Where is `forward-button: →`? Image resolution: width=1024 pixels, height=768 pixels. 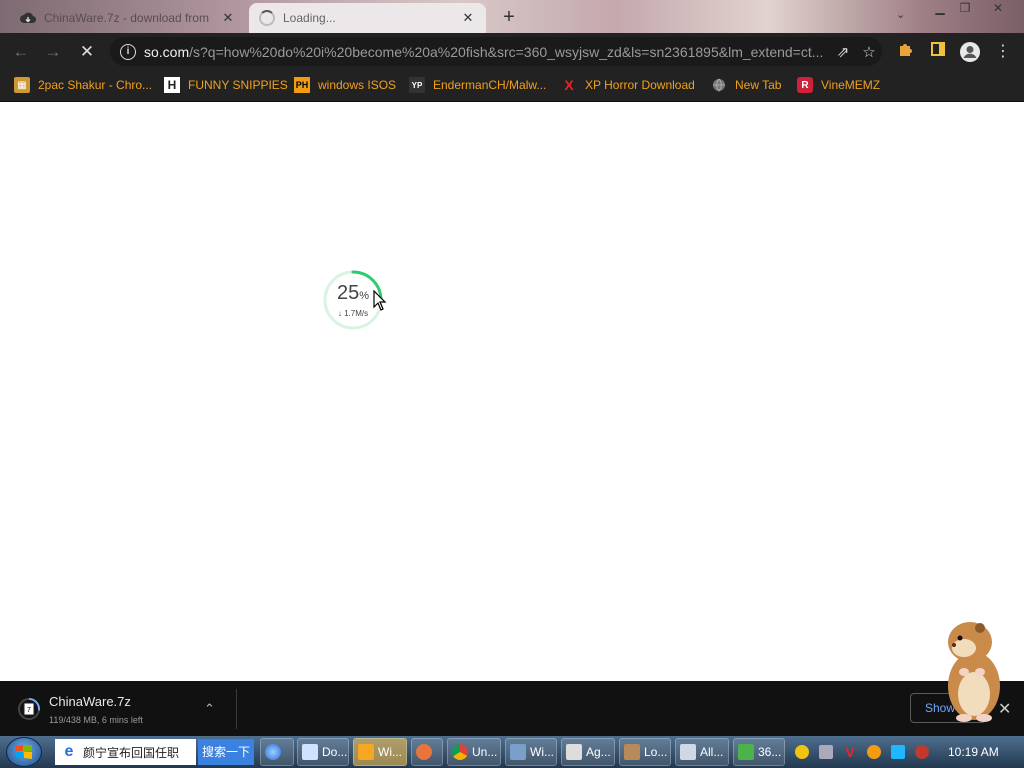 forward-button: → is located at coordinates (53, 52).